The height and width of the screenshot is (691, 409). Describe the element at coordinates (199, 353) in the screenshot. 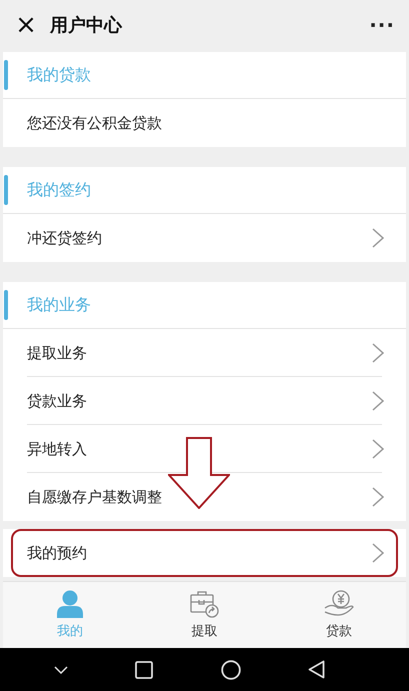

I see `menu-item: 提取业务` at that location.